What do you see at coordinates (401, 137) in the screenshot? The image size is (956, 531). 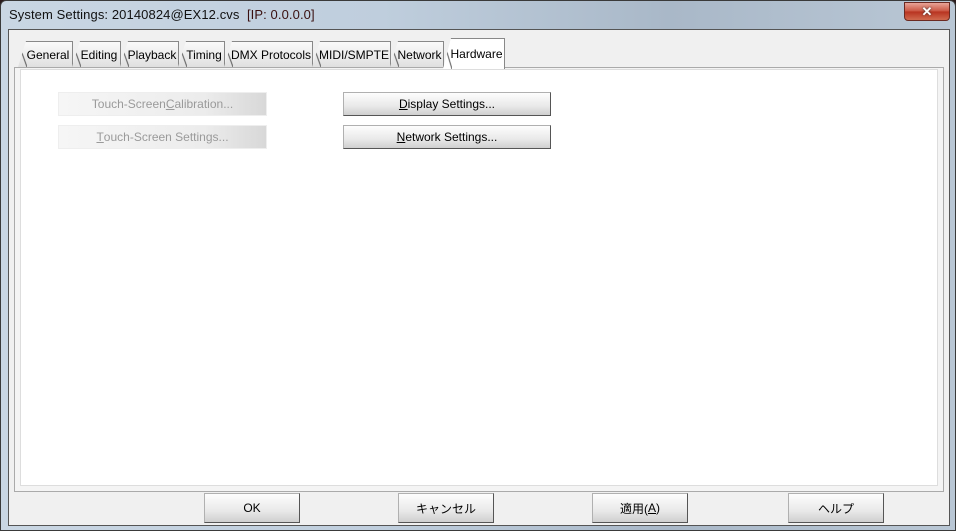 I see `mnemonic: N` at bounding box center [401, 137].